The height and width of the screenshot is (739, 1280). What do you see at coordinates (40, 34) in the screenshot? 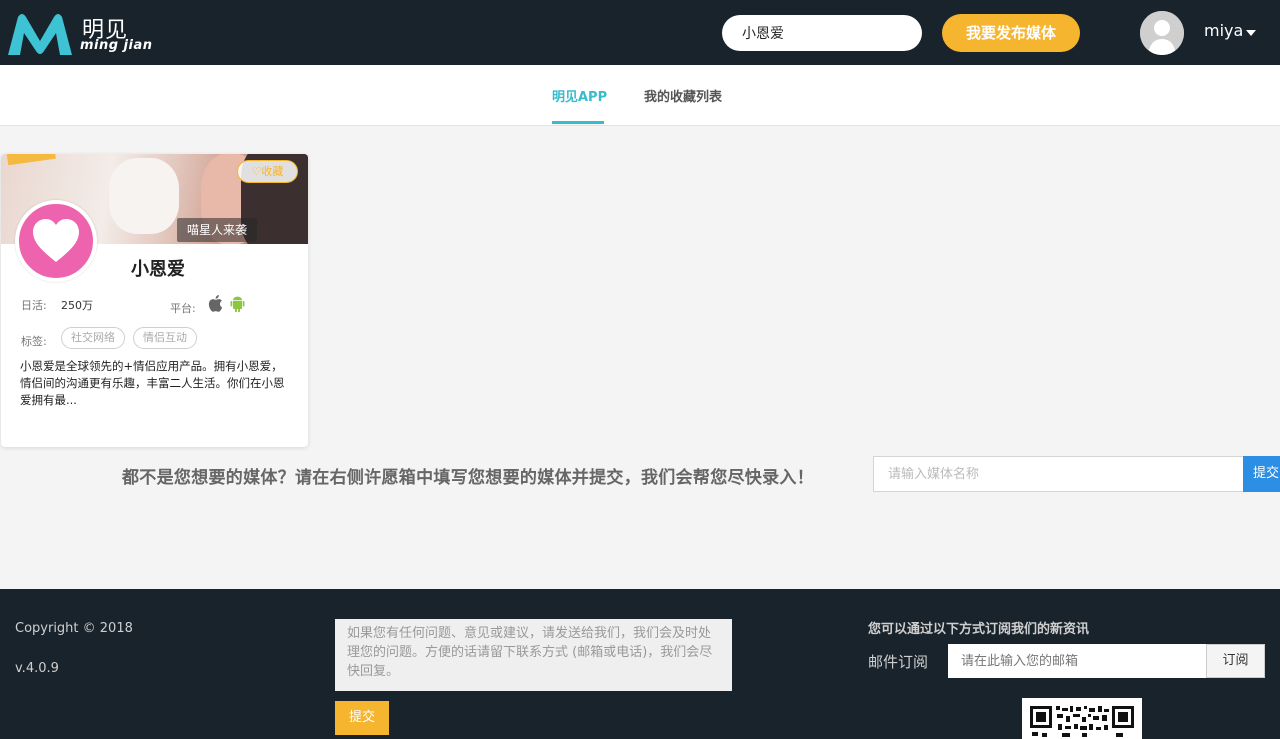
I see `logo-m-icon` at bounding box center [40, 34].